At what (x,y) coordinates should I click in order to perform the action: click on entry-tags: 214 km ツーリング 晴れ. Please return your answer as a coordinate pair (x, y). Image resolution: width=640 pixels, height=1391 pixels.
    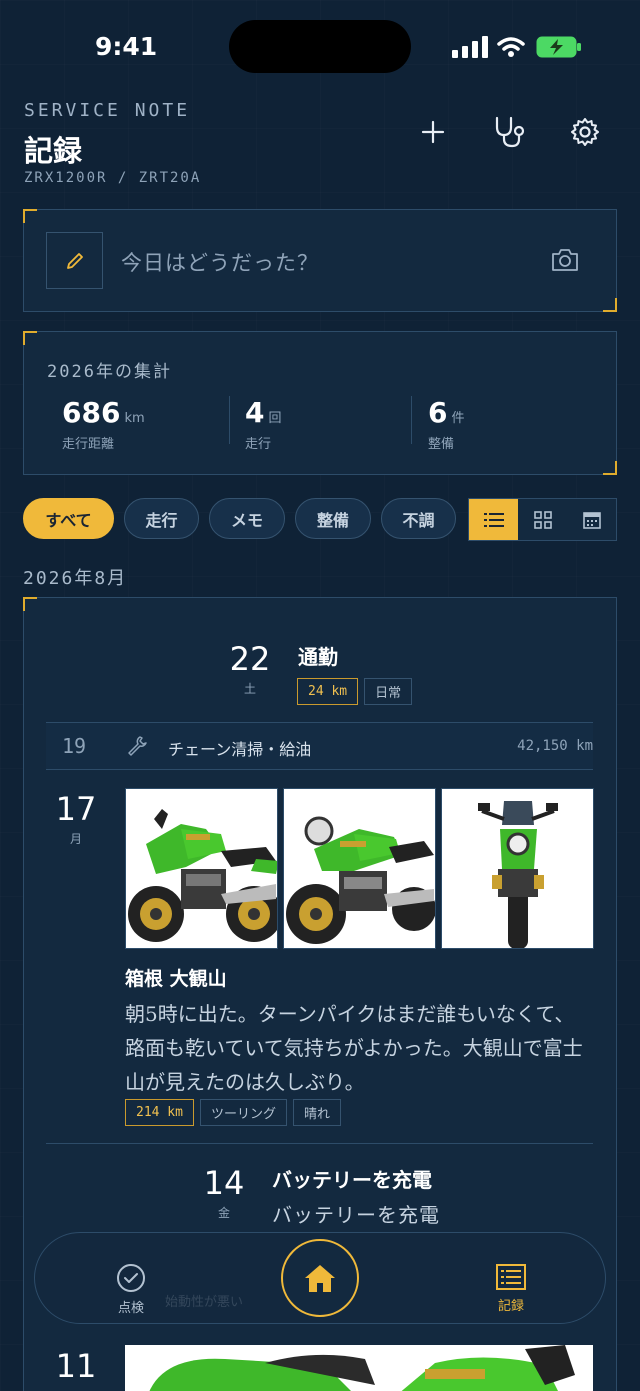
    Looking at the image, I should click on (236, 1112).